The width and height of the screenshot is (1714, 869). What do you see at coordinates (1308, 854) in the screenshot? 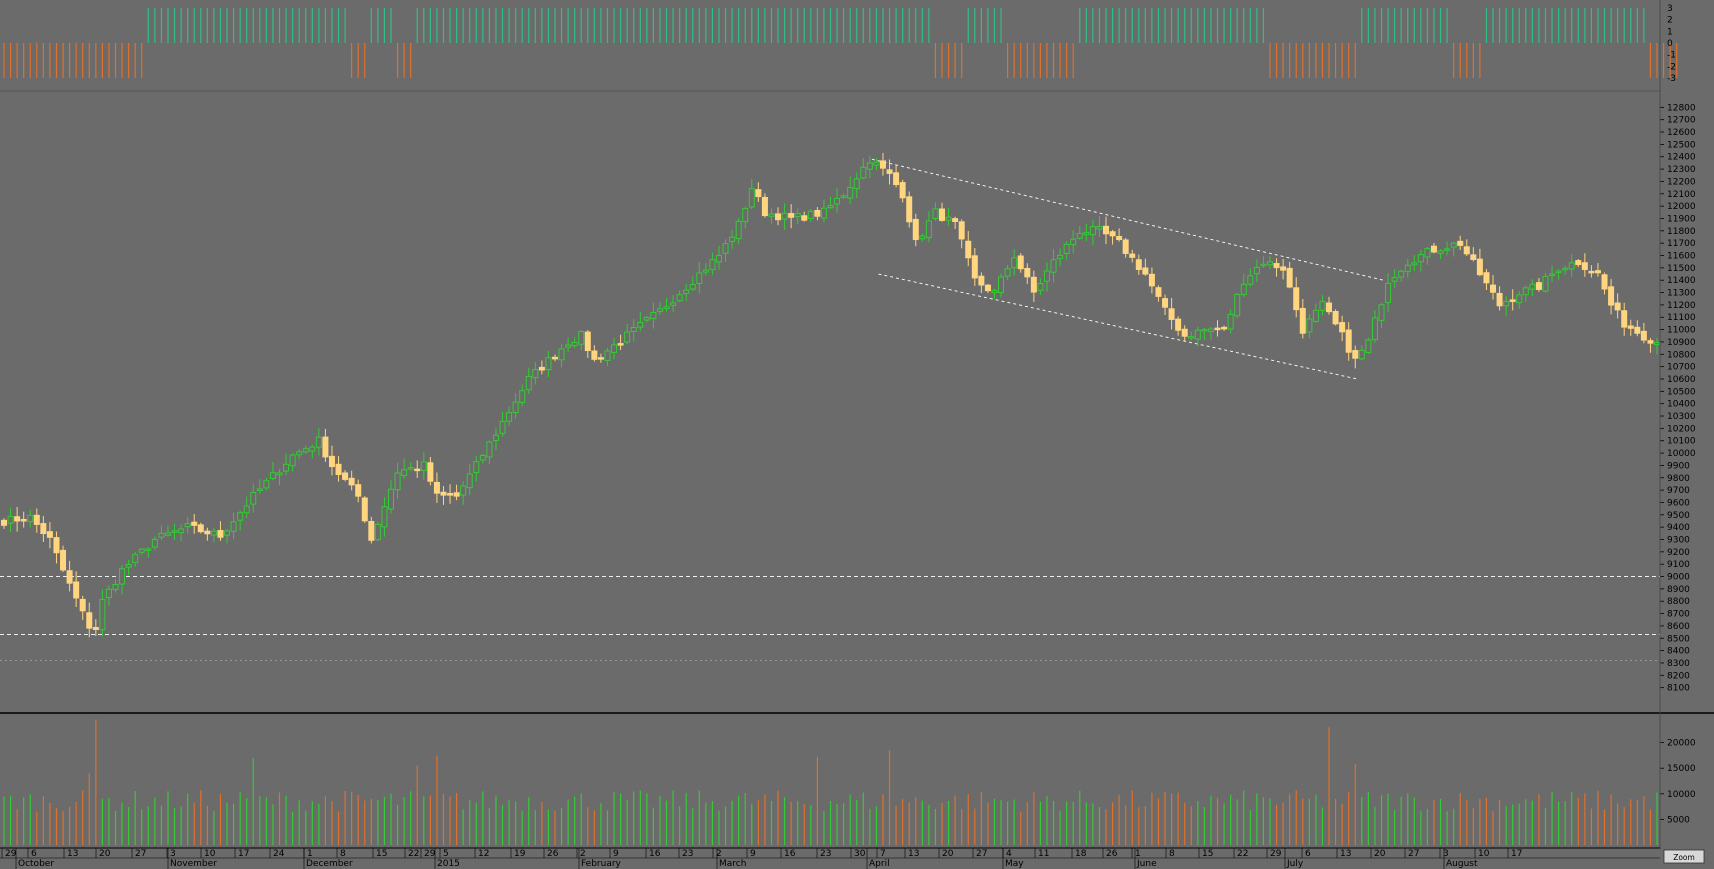
I see `date-tick-label: 6` at bounding box center [1308, 854].